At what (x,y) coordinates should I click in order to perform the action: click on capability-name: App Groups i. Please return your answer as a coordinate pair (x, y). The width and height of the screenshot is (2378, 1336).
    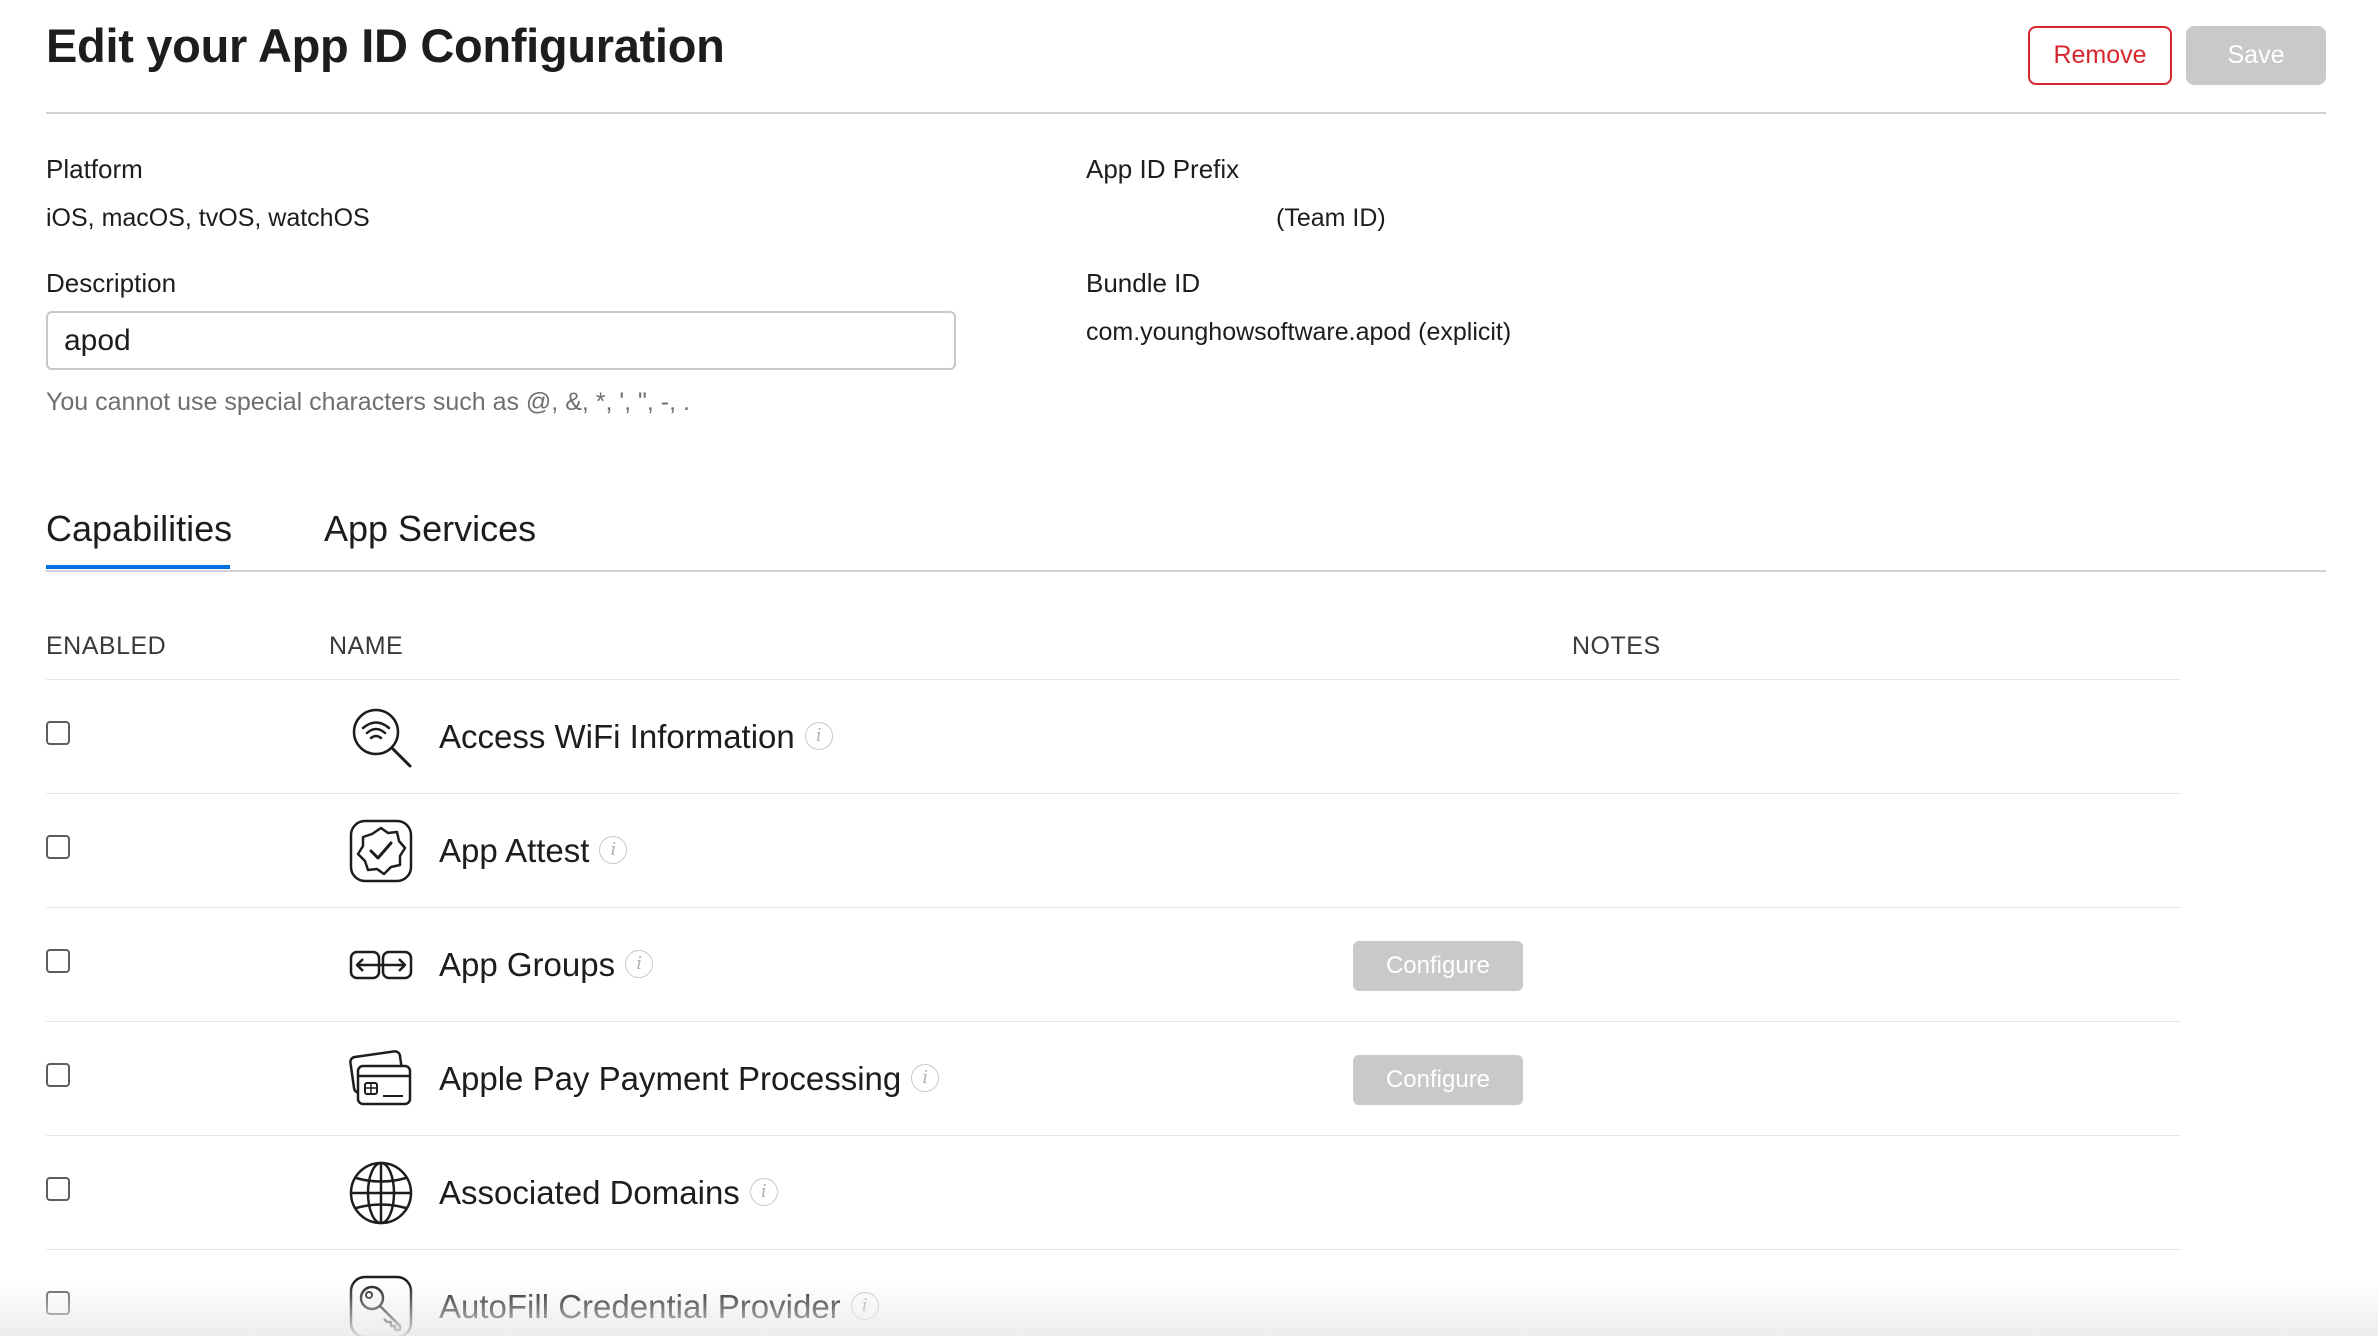
    Looking at the image, I should click on (546, 965).